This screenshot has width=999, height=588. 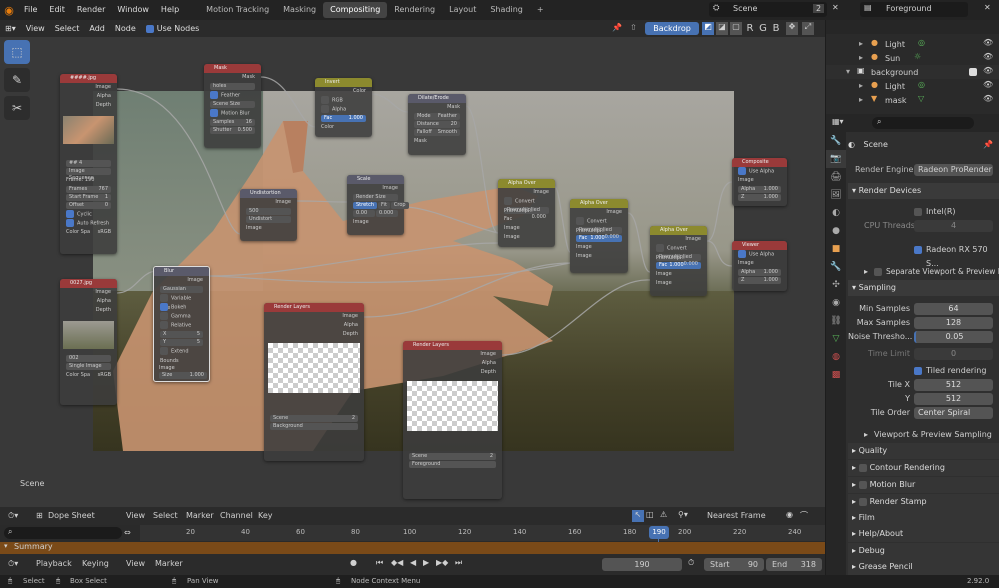 What do you see at coordinates (808, 28) in the screenshot?
I see `backdrop-fit-icon: ⤢` at bounding box center [808, 28].